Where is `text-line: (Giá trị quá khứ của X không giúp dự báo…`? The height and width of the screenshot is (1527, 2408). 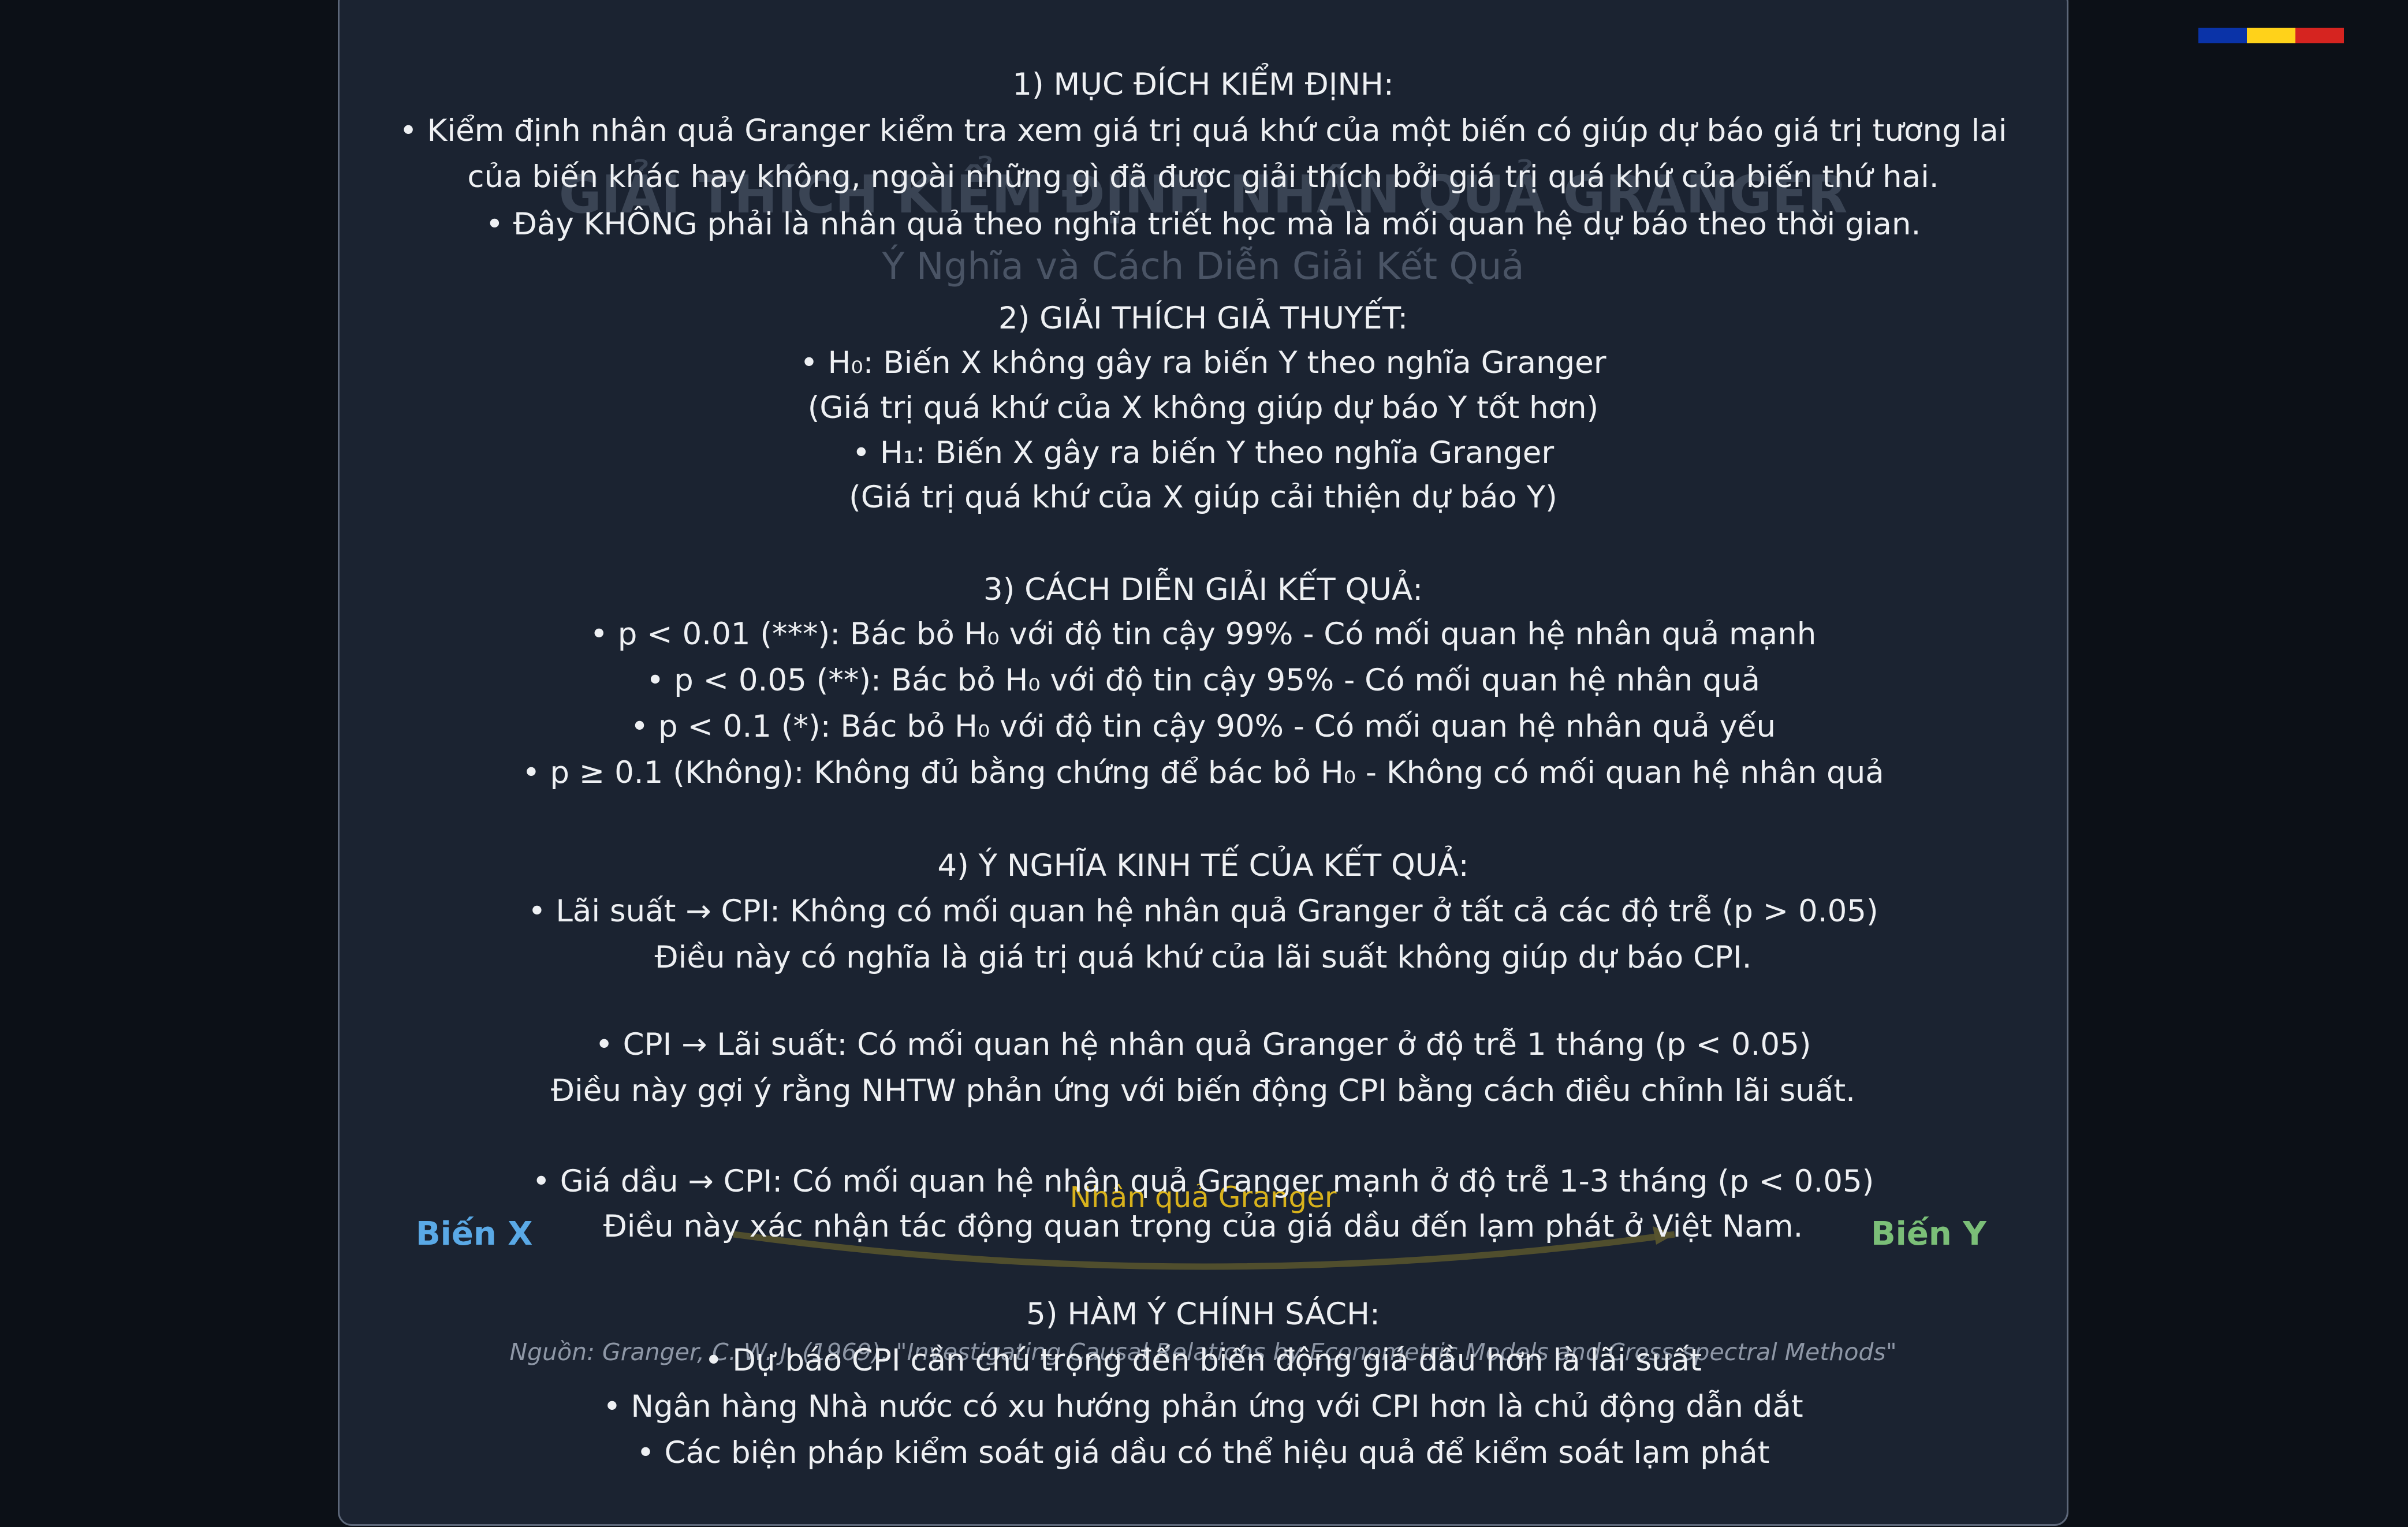 text-line: (Giá trị quá khứ của X không giúp dự báo… is located at coordinates (1203, 407).